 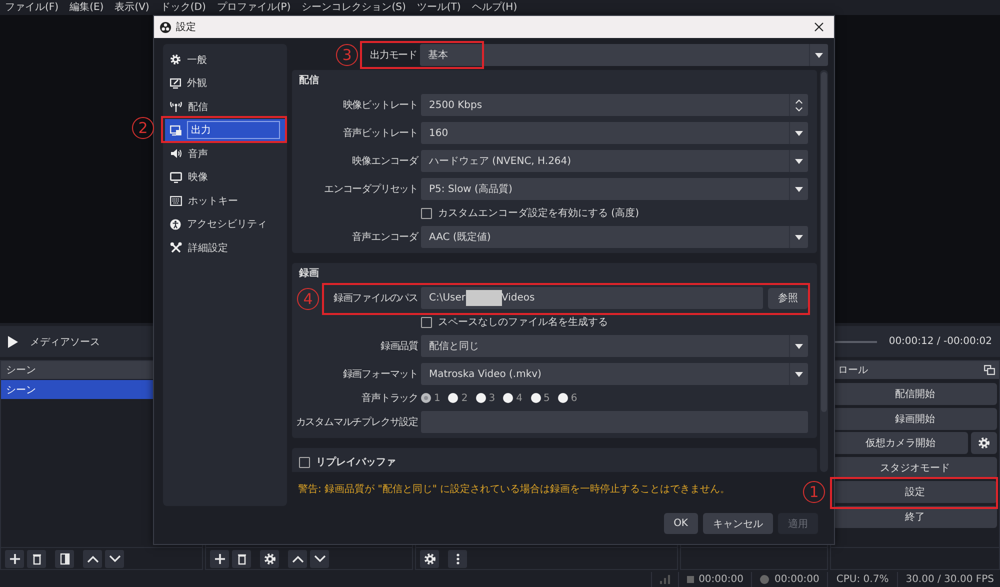 I want to click on dropdown: Matroska Video (.mkv), so click(x=614, y=374).